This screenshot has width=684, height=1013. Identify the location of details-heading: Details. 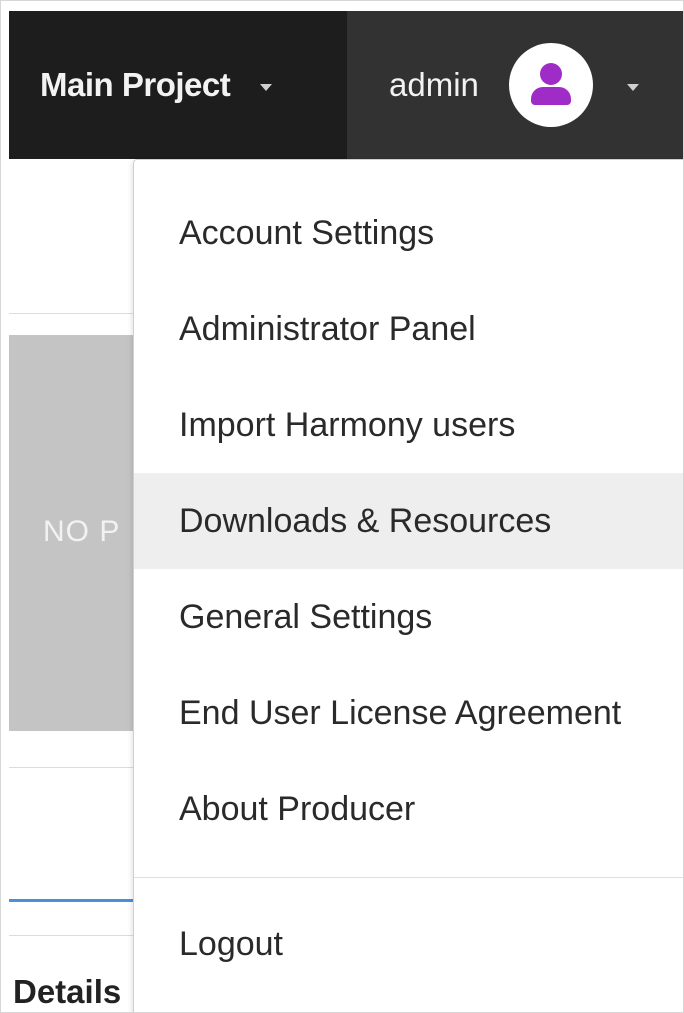
(67, 991).